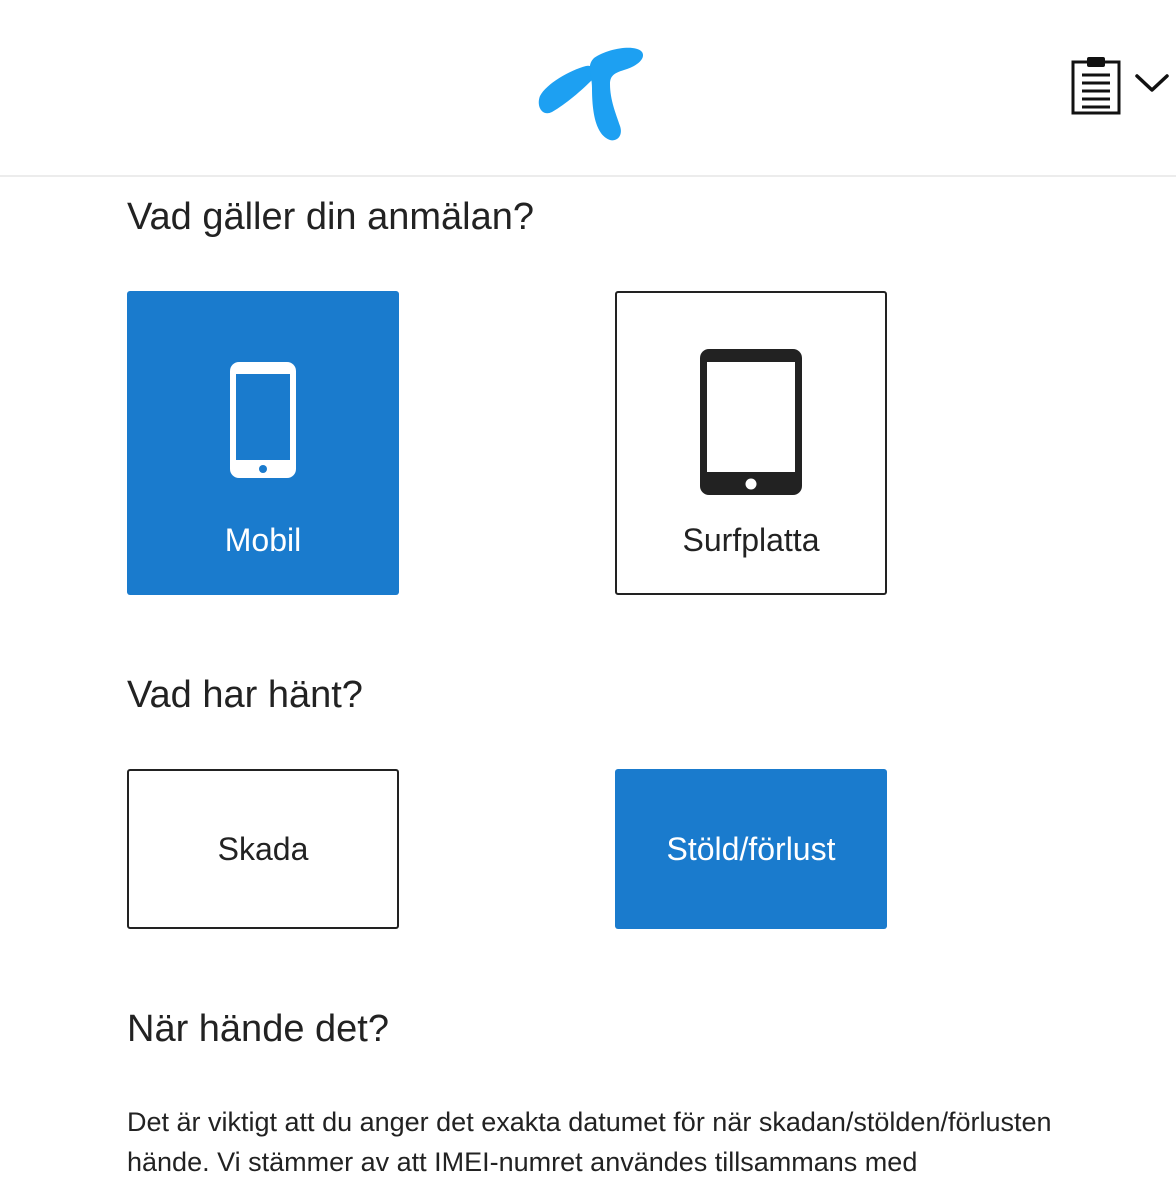  I want to click on option-stold-forlust-label: Stöld/förlust, so click(751, 849).